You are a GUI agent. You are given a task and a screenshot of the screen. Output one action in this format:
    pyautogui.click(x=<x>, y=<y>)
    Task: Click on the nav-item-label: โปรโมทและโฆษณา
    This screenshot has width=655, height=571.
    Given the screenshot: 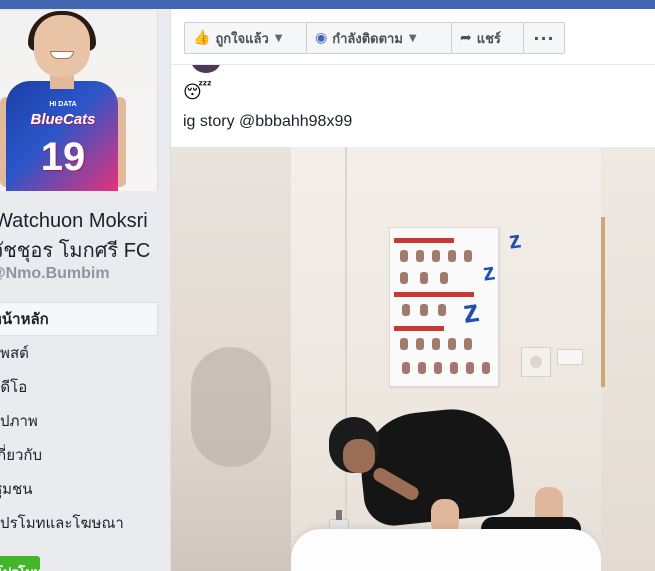 What is the action you would take?
    pyautogui.click(x=62, y=523)
    